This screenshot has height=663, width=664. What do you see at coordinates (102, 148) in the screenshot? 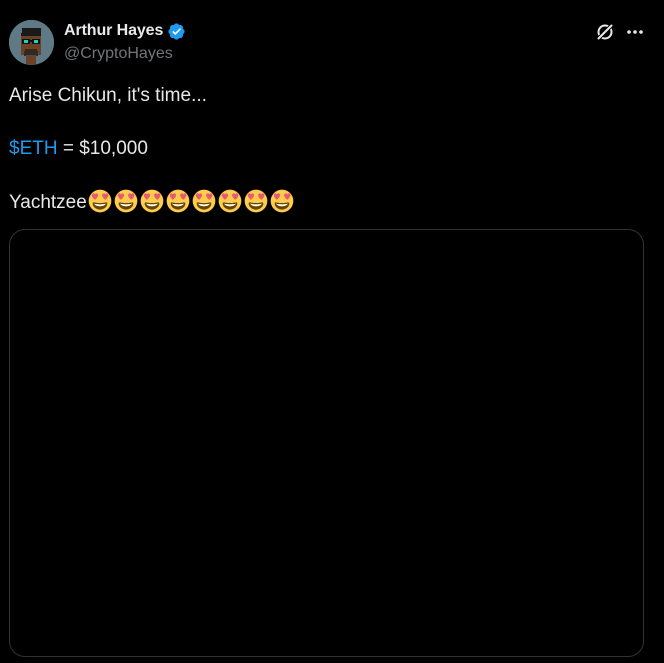
I see `price-text: = $10,000` at bounding box center [102, 148].